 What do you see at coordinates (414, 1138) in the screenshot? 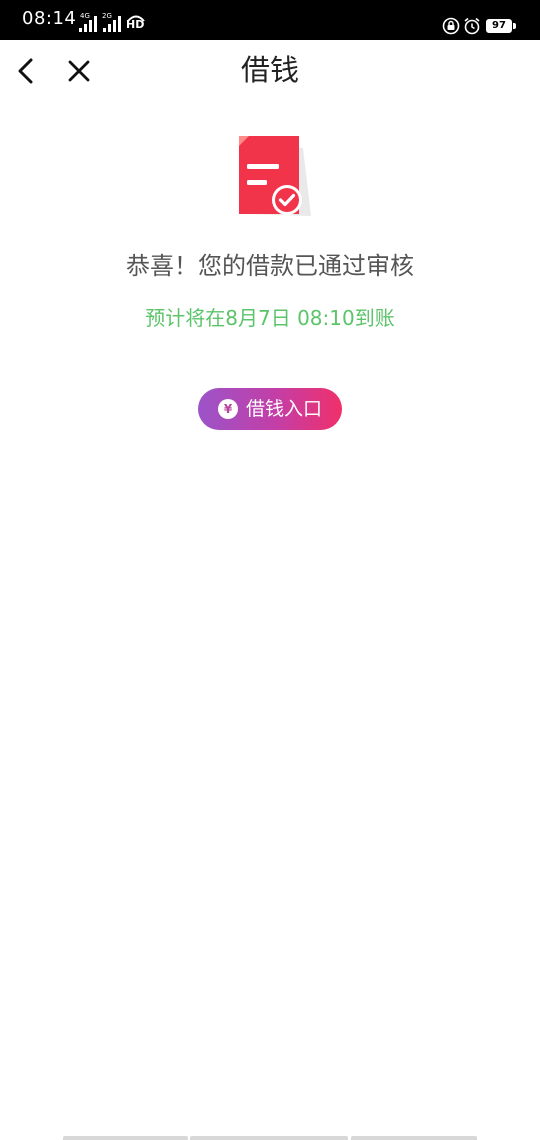
I see `gesture-bar-right` at bounding box center [414, 1138].